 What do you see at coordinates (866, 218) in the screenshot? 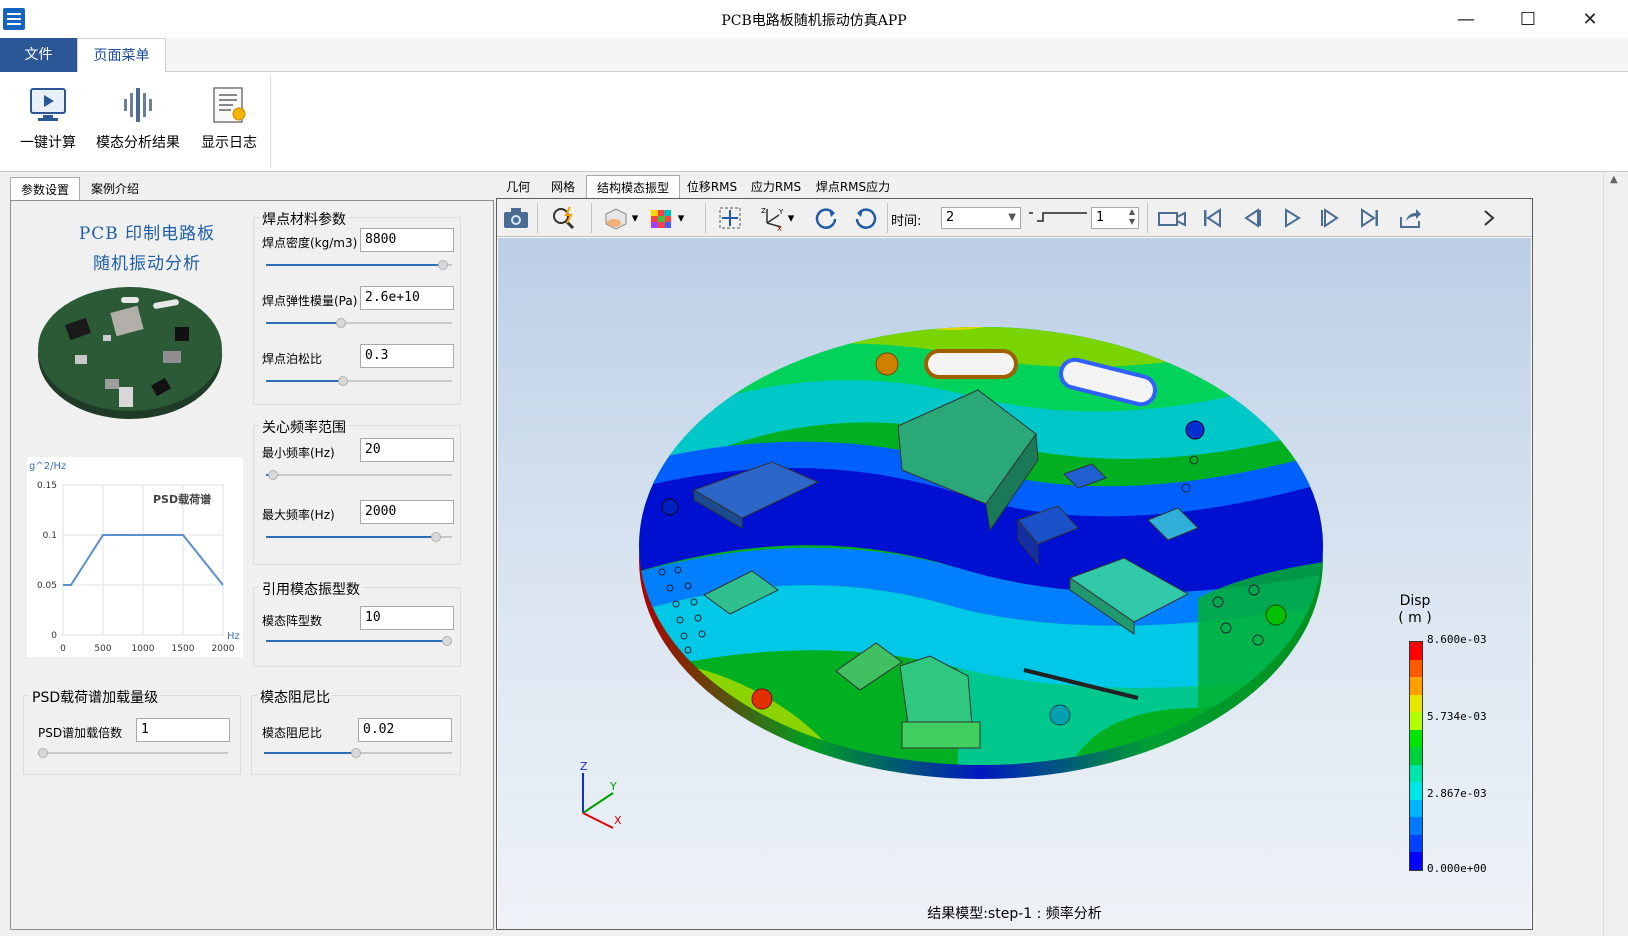
I see `rotate-ccw-icon` at bounding box center [866, 218].